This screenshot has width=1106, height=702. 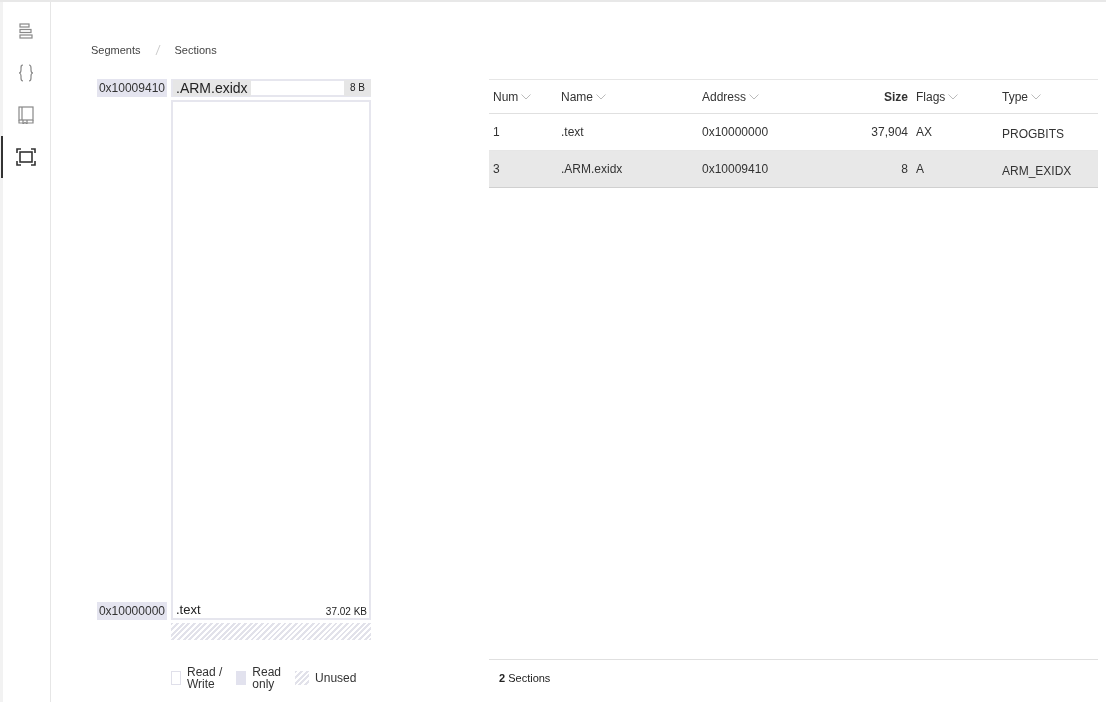 I want to click on table-row: 1 .text 0x10000000 37,904 AX PROGBITS, so click(x=793, y=132).